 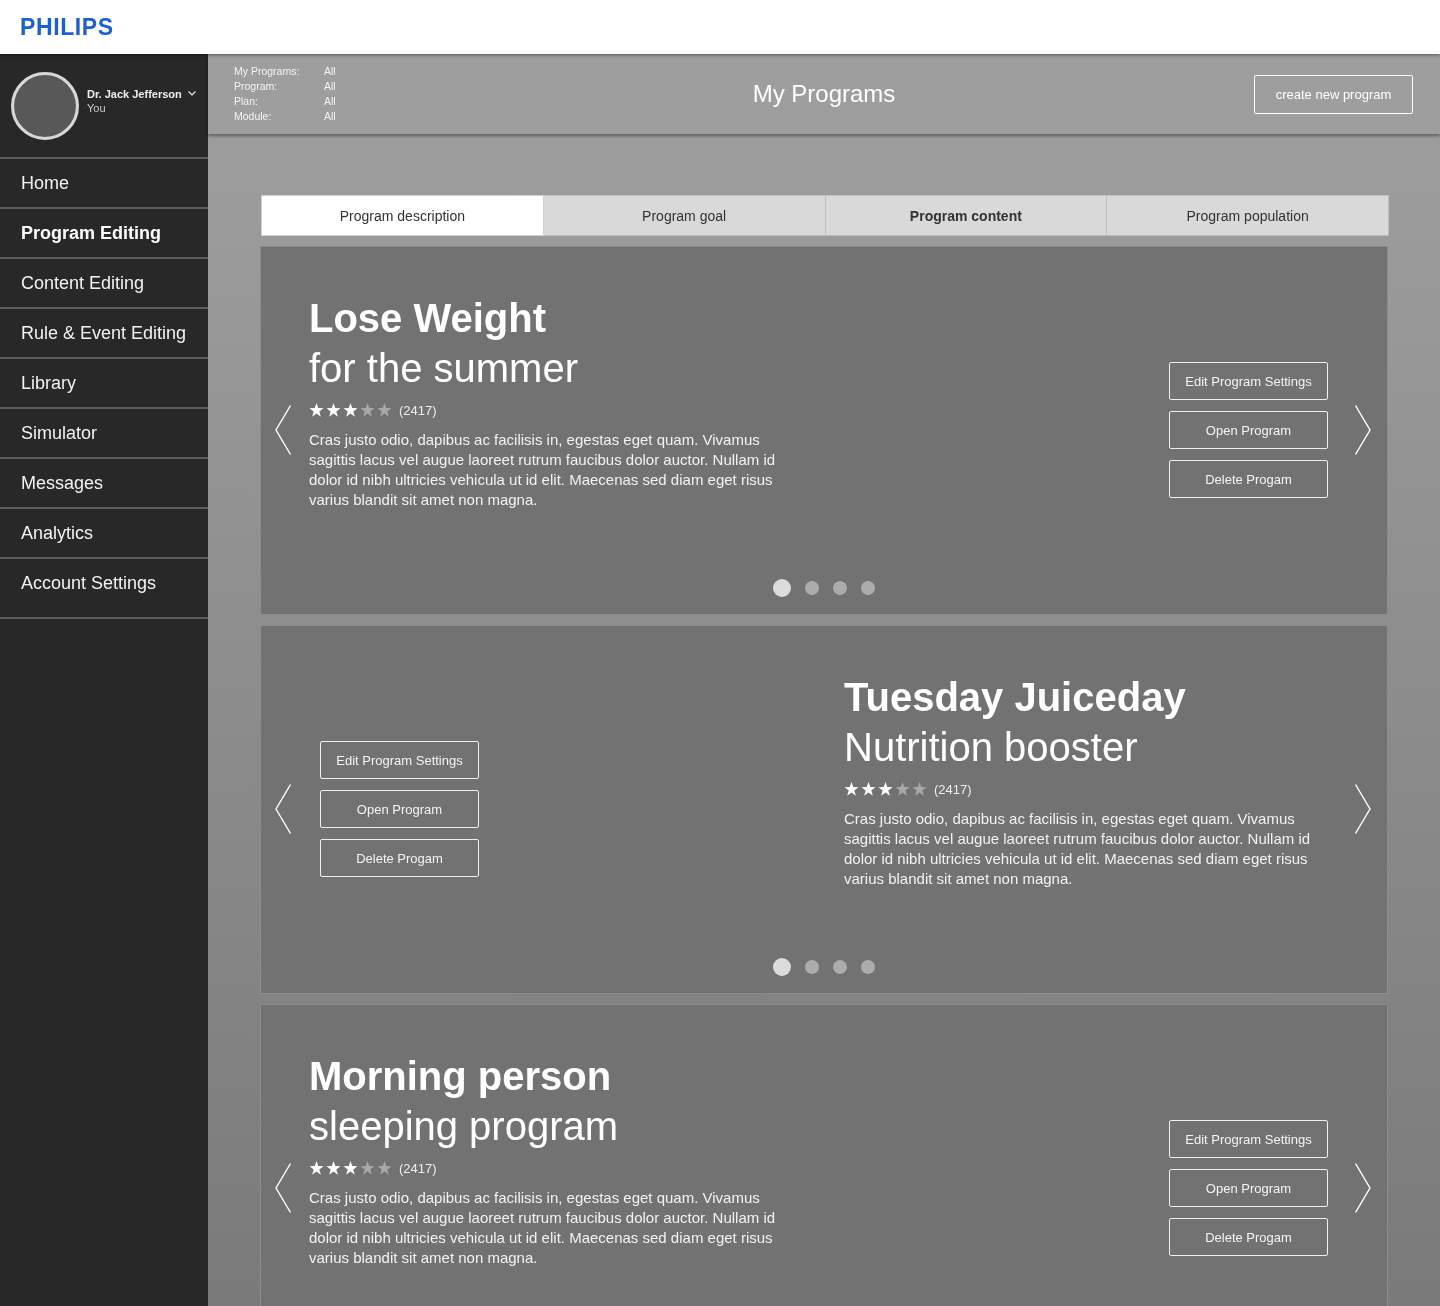 What do you see at coordinates (464, 1126) in the screenshot?
I see `program-subtitle: sleeping program` at bounding box center [464, 1126].